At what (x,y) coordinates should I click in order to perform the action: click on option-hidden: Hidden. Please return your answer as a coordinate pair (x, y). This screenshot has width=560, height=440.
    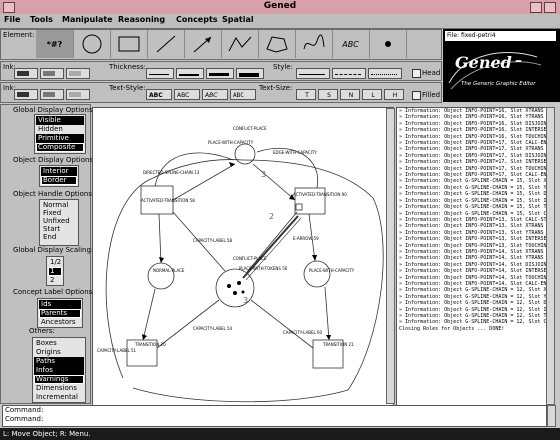
    Looking at the image, I should click on (60, 129).